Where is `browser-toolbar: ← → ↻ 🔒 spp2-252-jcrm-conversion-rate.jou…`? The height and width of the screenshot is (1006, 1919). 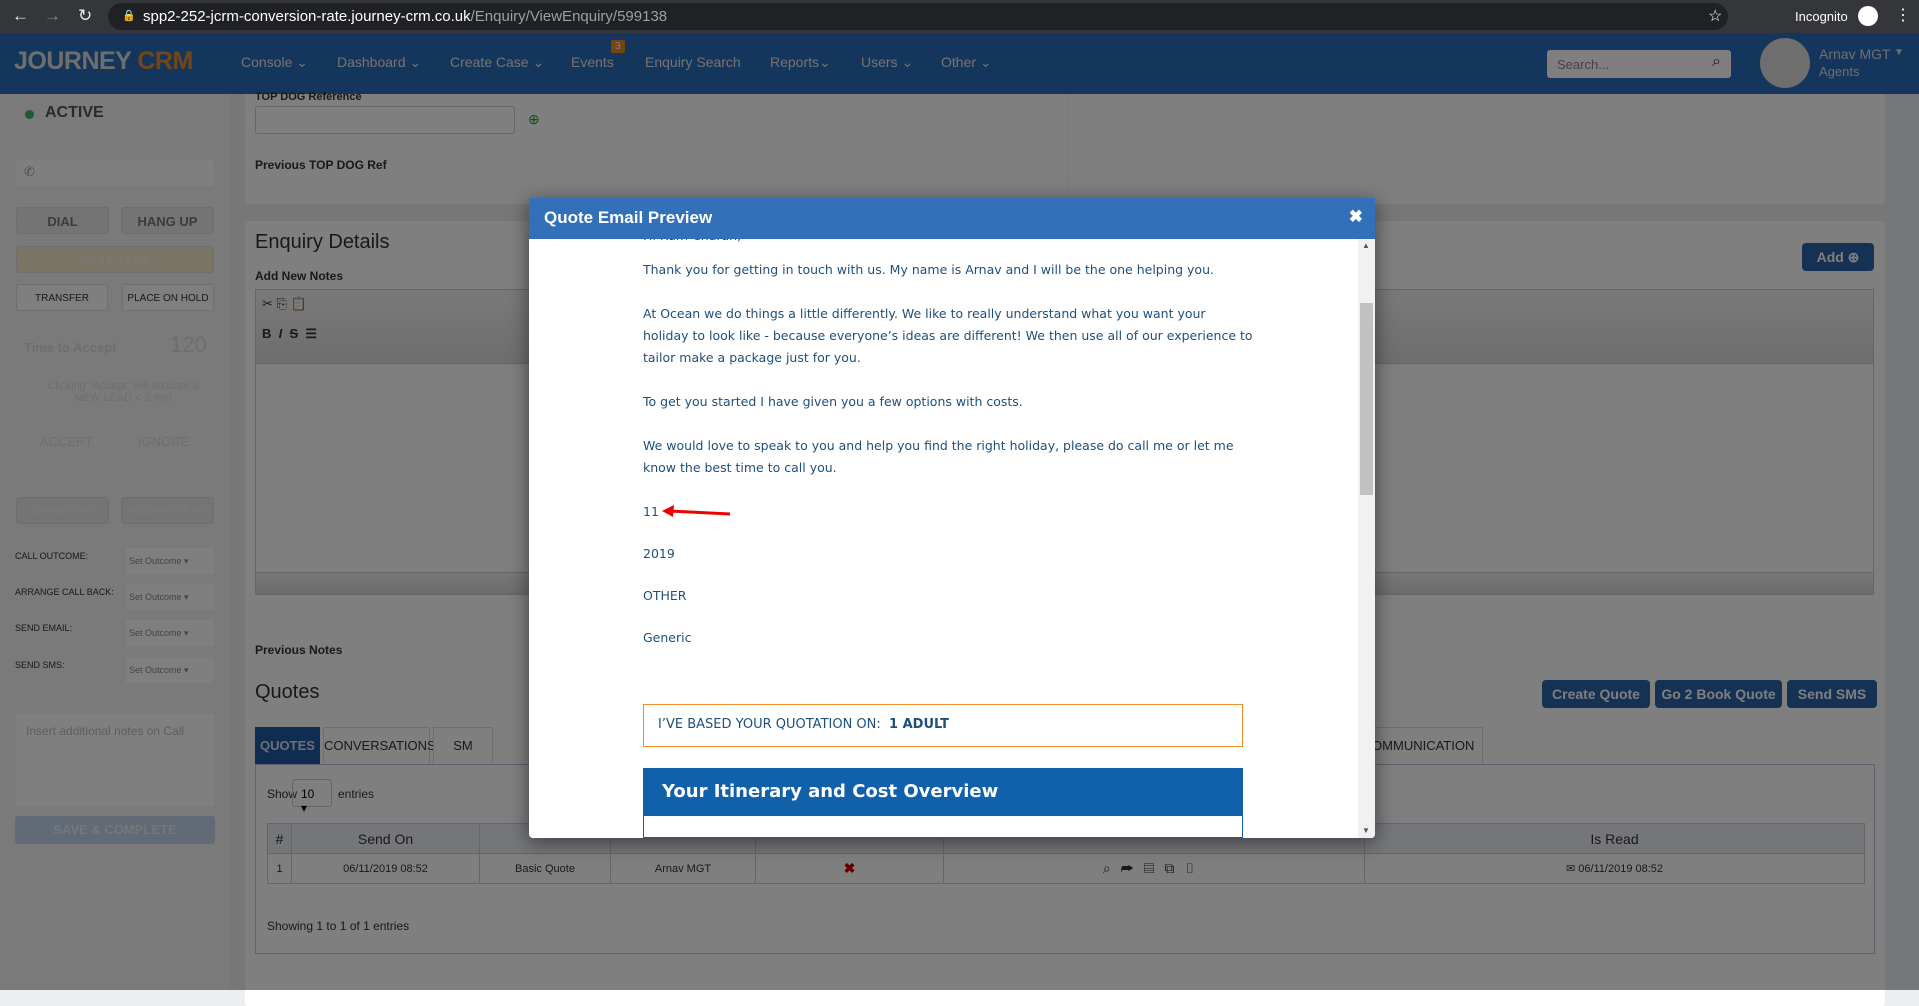 browser-toolbar: ← → ↻ 🔒 spp2-252-jcrm-conversion-rate.jou… is located at coordinates (959, 16).